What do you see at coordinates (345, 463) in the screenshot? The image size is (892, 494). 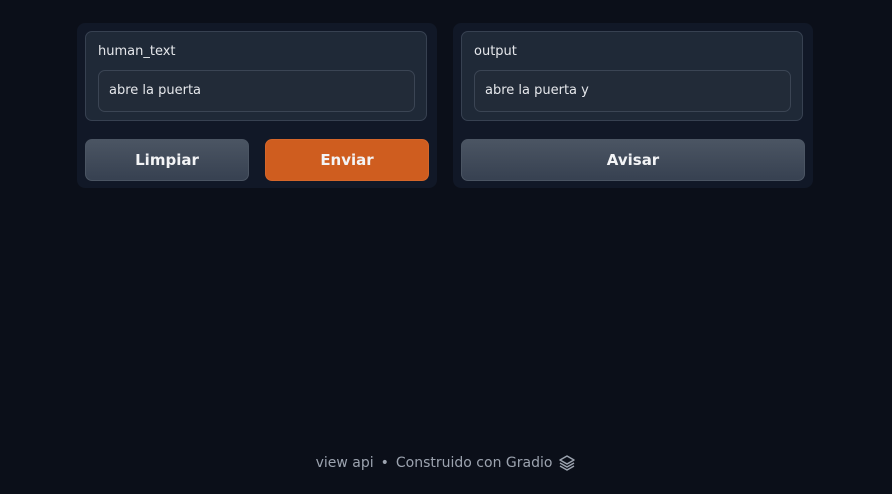 I see `view-api-link: view api` at bounding box center [345, 463].